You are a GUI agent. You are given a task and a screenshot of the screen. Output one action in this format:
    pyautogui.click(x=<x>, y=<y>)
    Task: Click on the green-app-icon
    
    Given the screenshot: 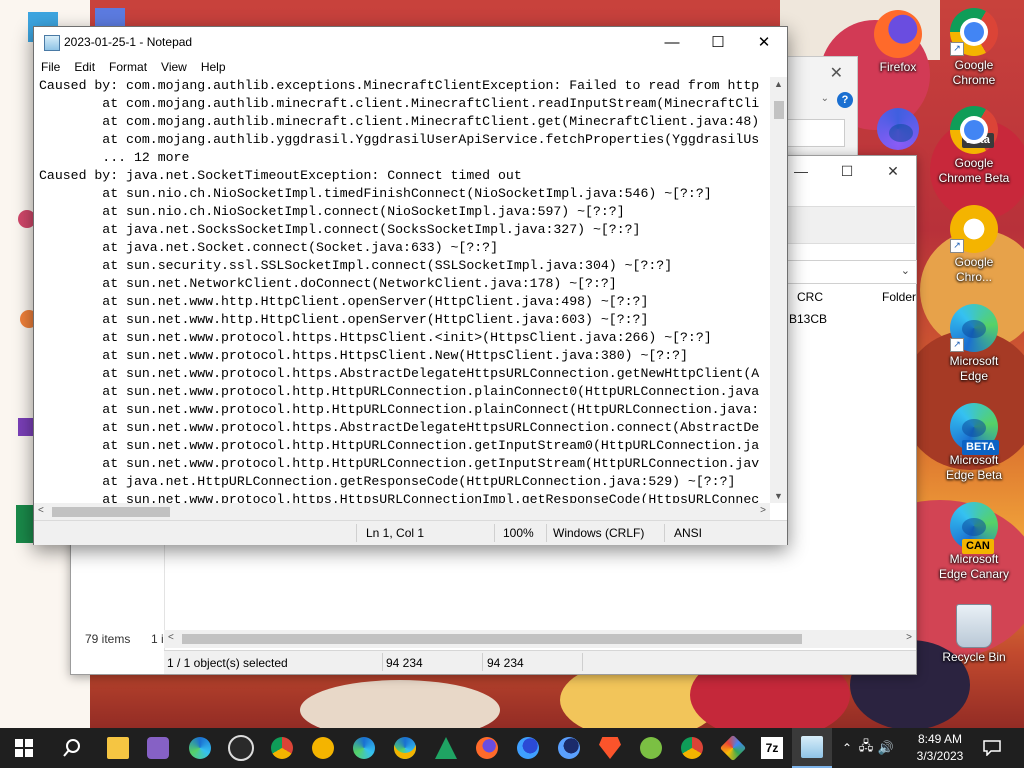 What is the action you would take?
    pyautogui.click(x=651, y=748)
    